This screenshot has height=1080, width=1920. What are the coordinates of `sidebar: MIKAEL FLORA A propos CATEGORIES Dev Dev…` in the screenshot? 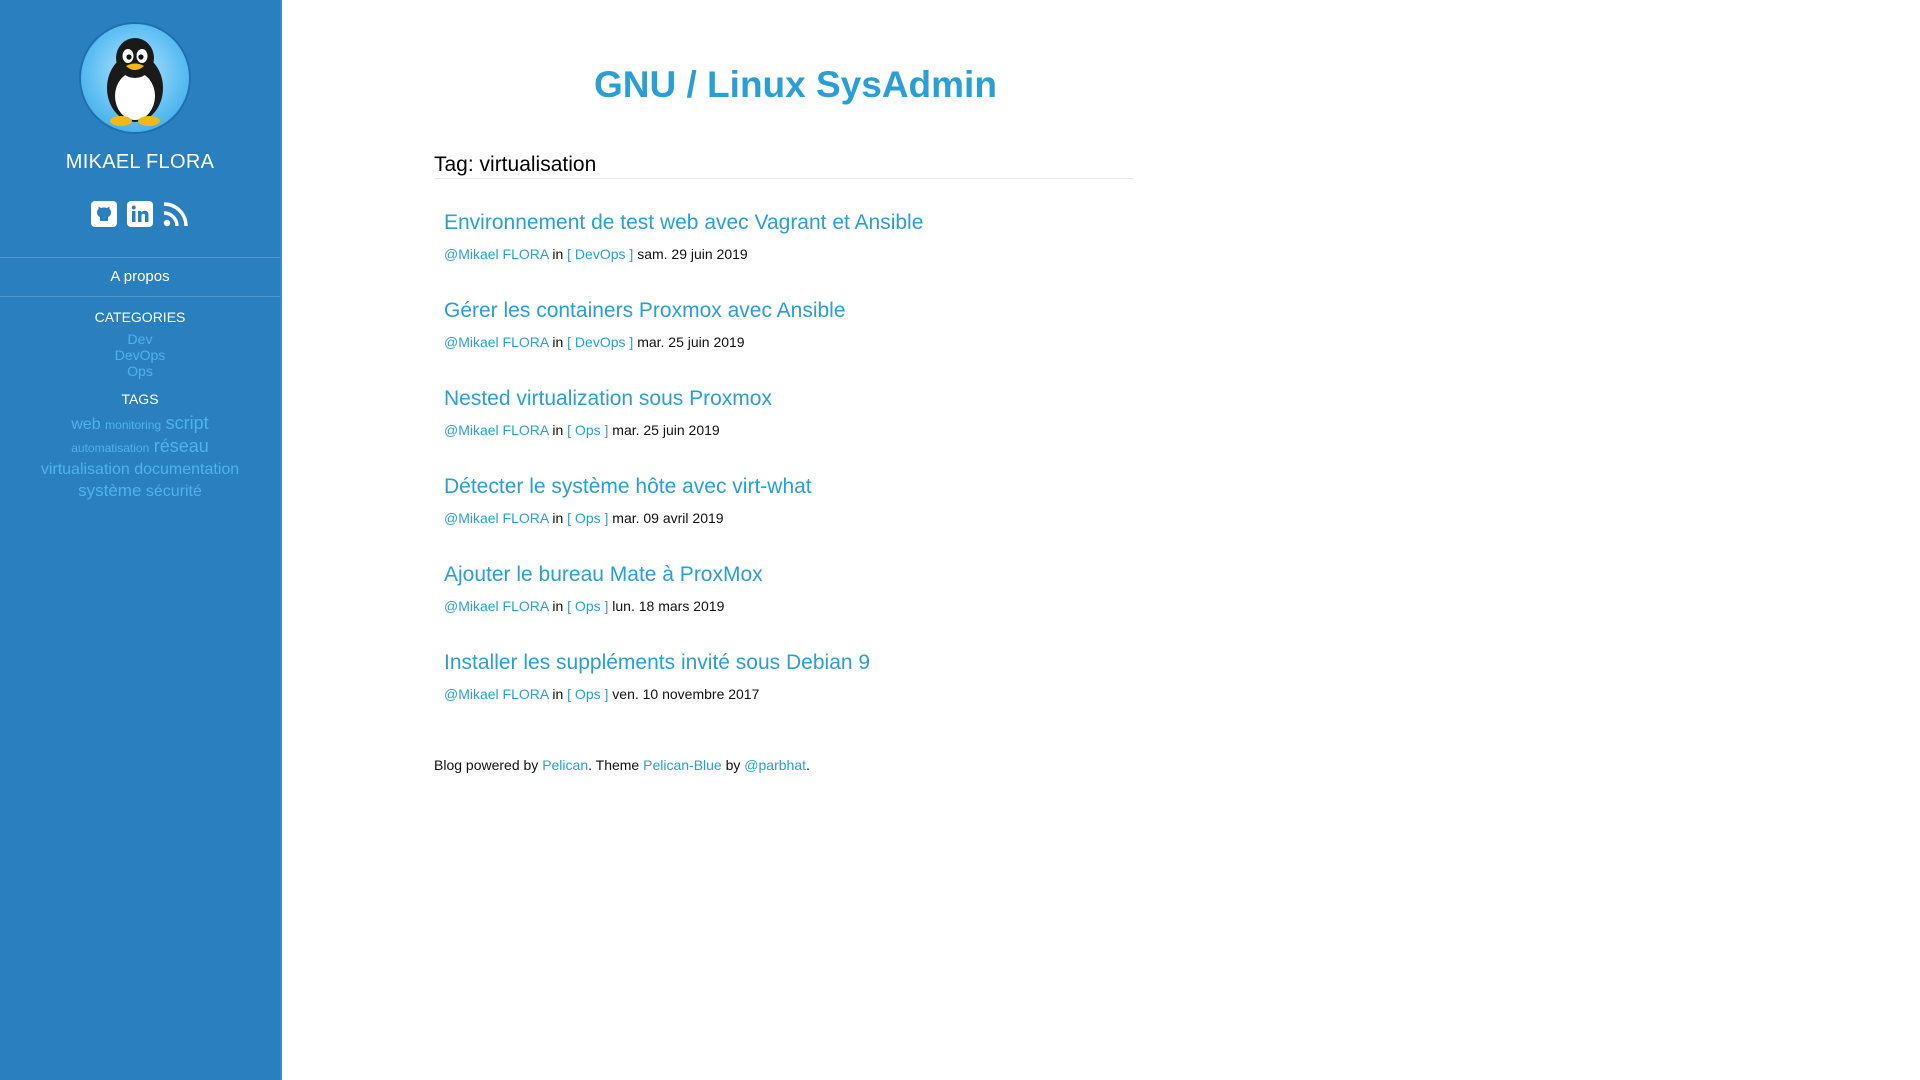 It's located at (141, 540).